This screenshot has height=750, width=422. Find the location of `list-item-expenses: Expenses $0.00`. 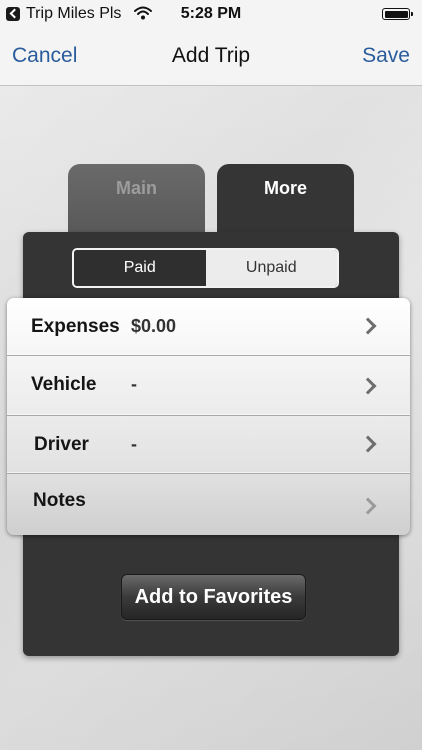

list-item-expenses: Expenses $0.00 is located at coordinates (208, 327).